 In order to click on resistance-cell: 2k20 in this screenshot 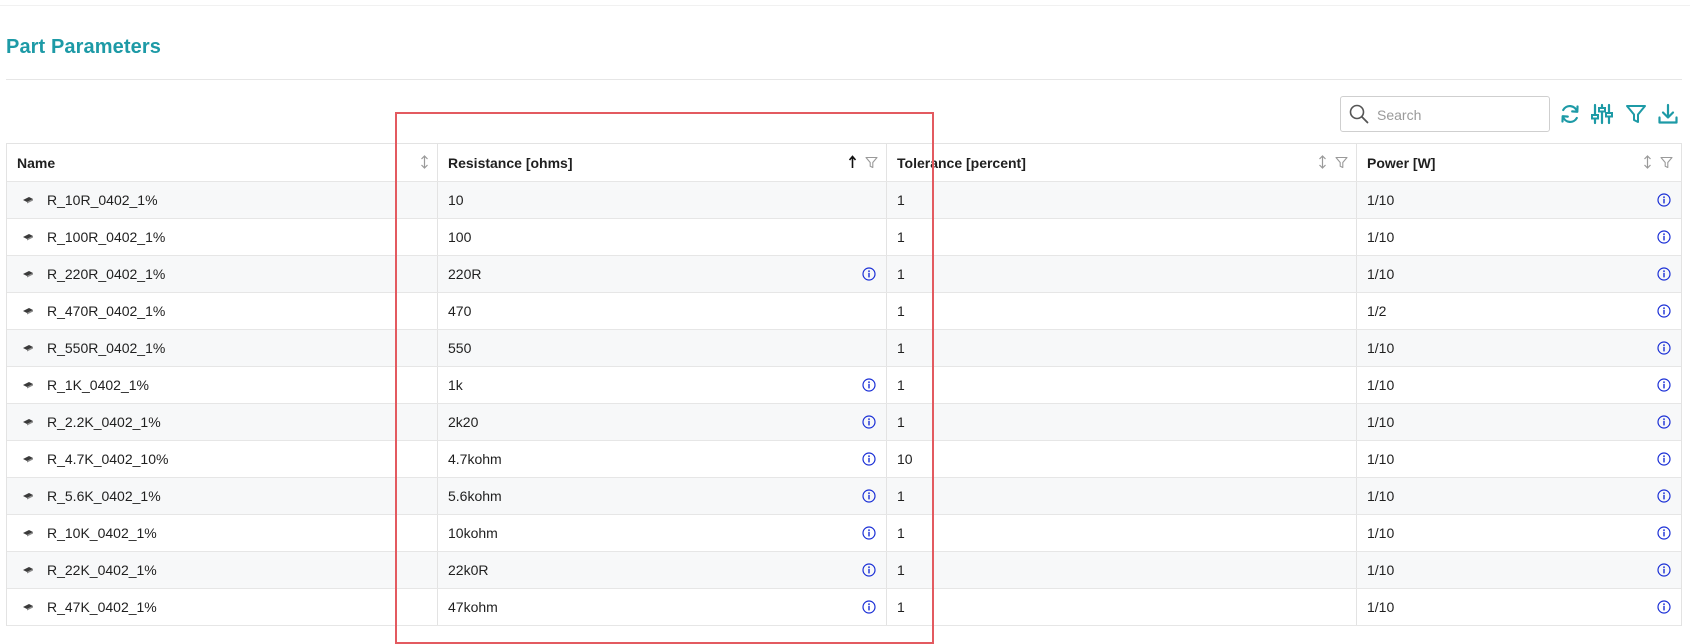, I will do `click(662, 422)`.